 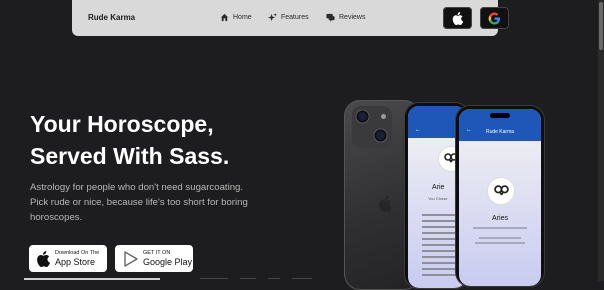 What do you see at coordinates (385, 204) in the screenshot?
I see `apple-logo-icon` at bounding box center [385, 204].